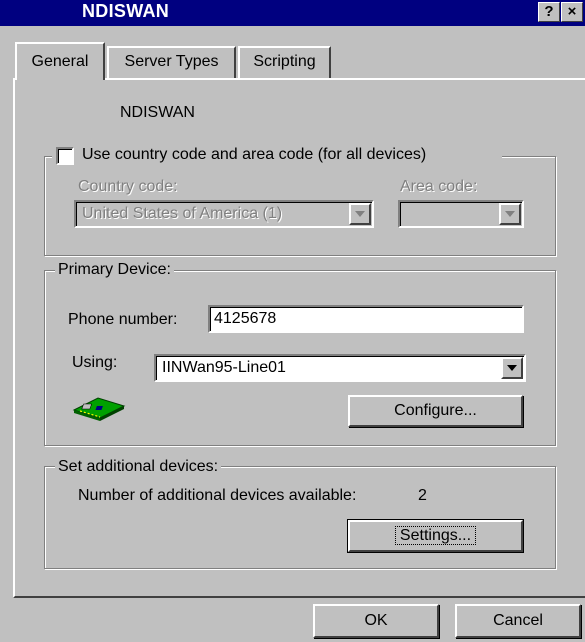 This screenshot has height=642, width=585. Describe the element at coordinates (422, 495) in the screenshot. I see `additional-devices-count: 2` at that location.